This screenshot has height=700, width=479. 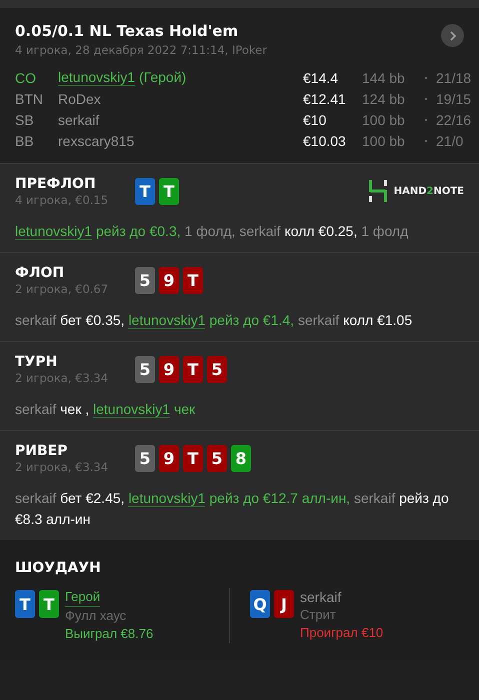 What do you see at coordinates (384, 78) in the screenshot?
I see `big-blinds: 144 bb` at bounding box center [384, 78].